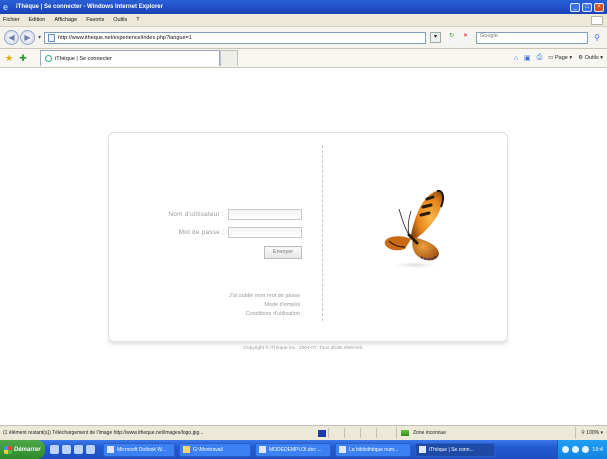 Image resolution: width=607 pixels, height=459 pixels. What do you see at coordinates (9, 58) in the screenshot?
I see `favorites-star-icon: ★` at bounding box center [9, 58].